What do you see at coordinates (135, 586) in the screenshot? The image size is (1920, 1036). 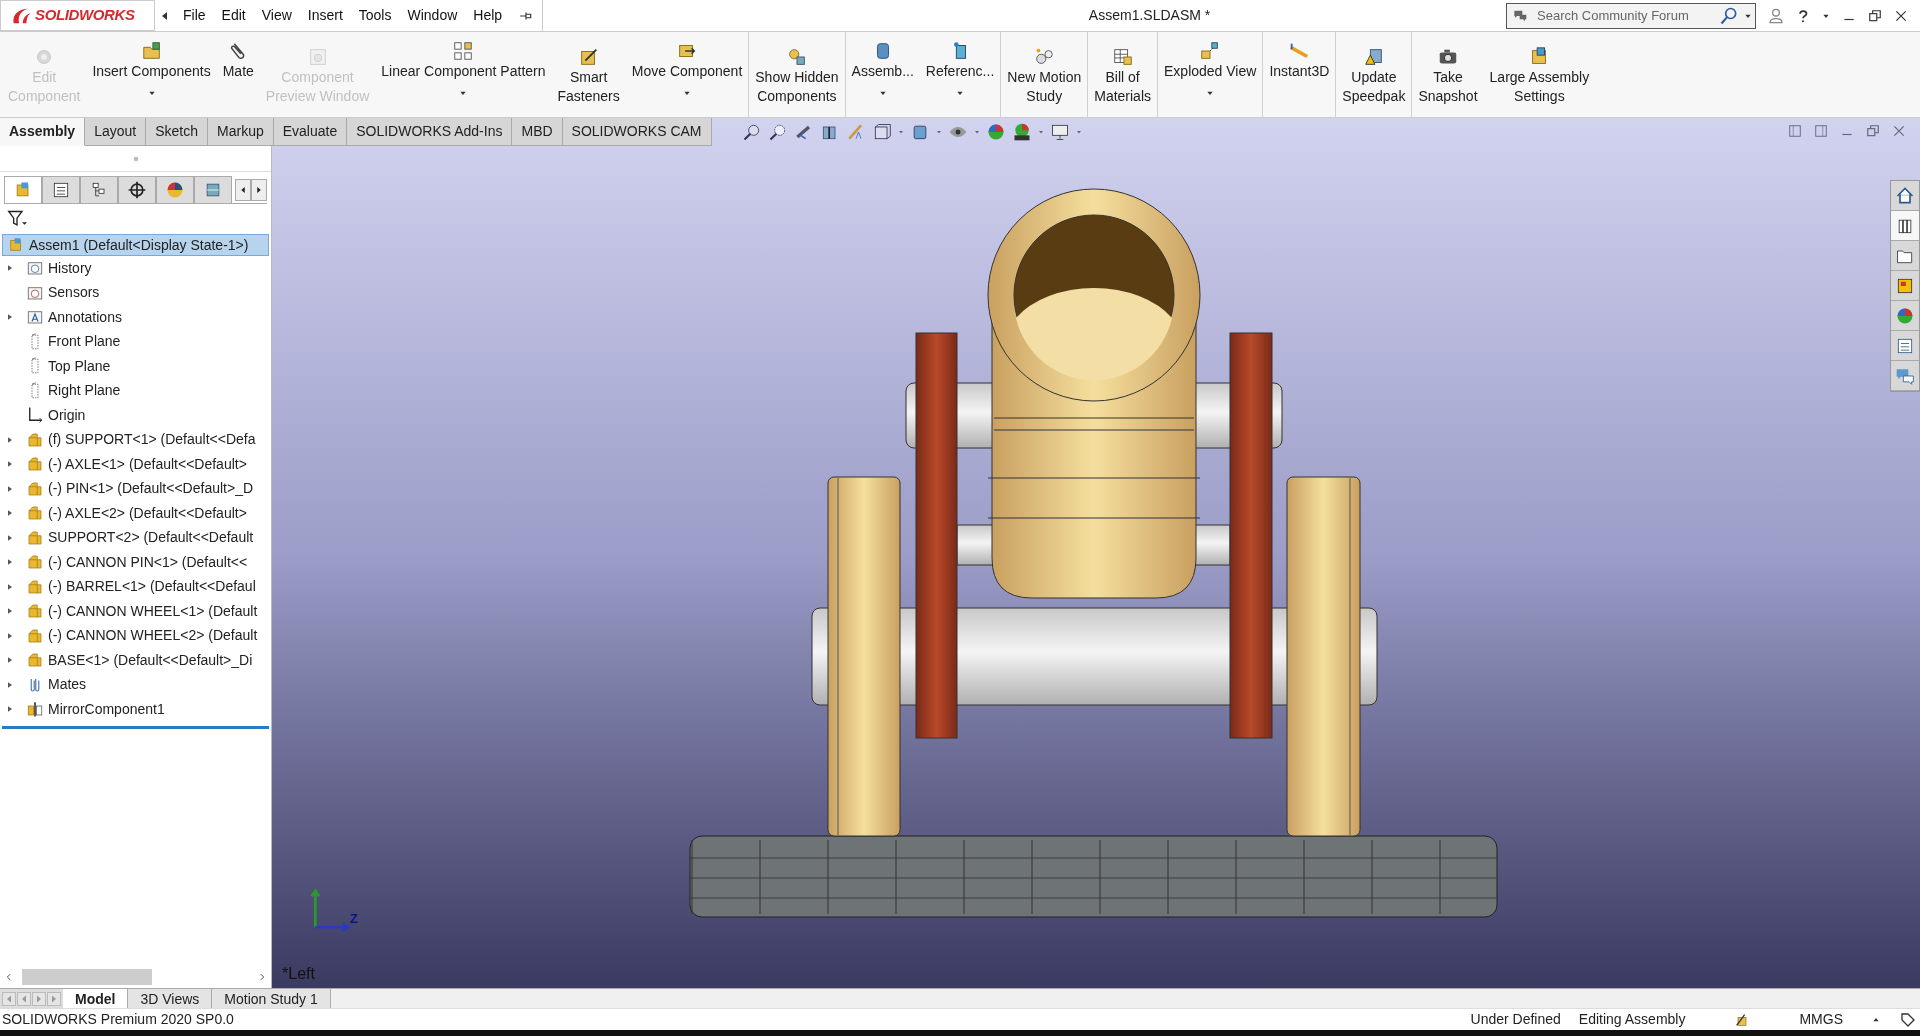 I see `tree-item: (-) BARREL<1> (Default<<Defaul` at bounding box center [135, 586].